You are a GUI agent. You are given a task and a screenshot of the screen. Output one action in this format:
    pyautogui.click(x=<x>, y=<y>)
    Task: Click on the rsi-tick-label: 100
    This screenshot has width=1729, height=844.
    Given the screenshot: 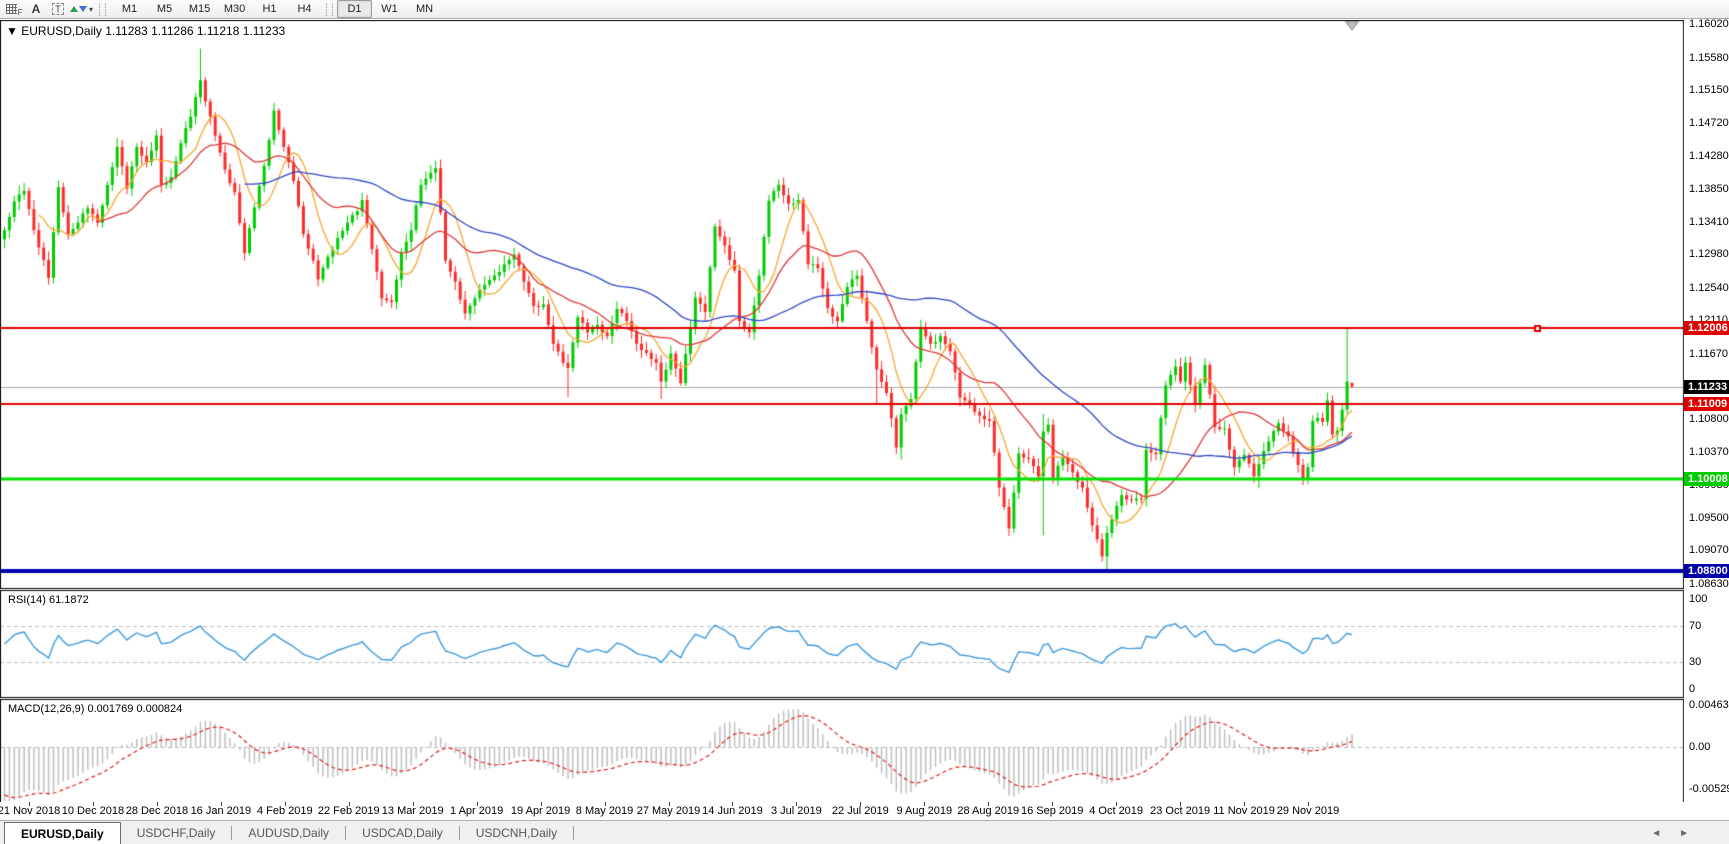 What is the action you would take?
    pyautogui.click(x=1698, y=599)
    